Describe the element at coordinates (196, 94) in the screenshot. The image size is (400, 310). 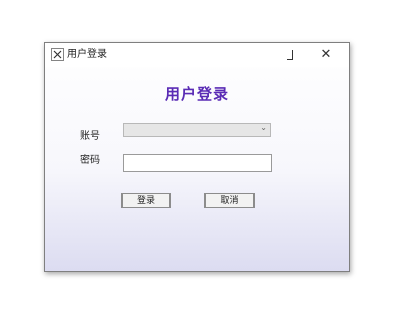
I see `page-title: 用户登录` at that location.